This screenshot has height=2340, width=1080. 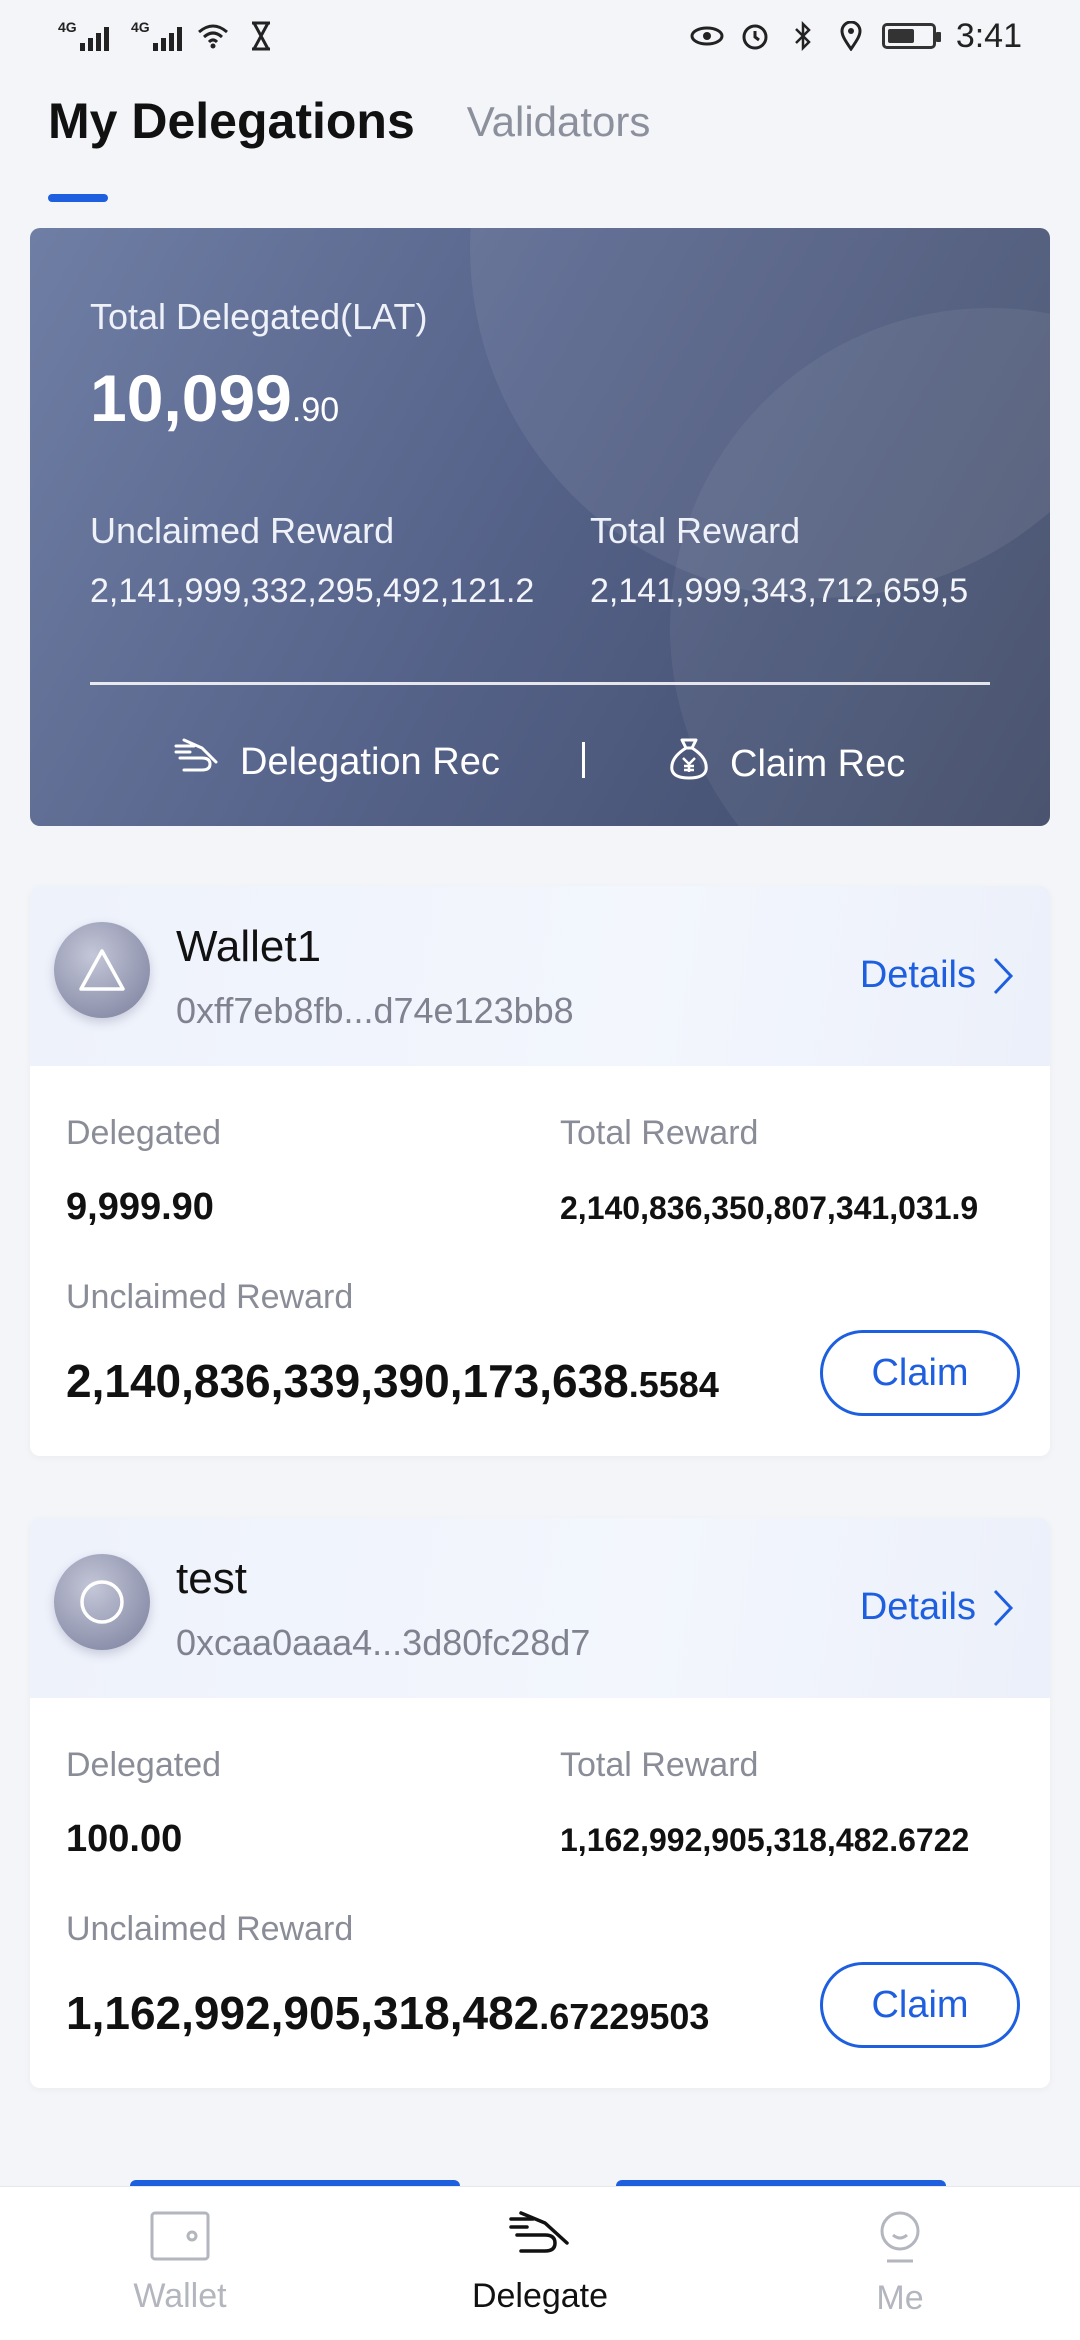 I want to click on total-reward-value: 2,140,836,350,807,341,031.9, so click(x=769, y=1208).